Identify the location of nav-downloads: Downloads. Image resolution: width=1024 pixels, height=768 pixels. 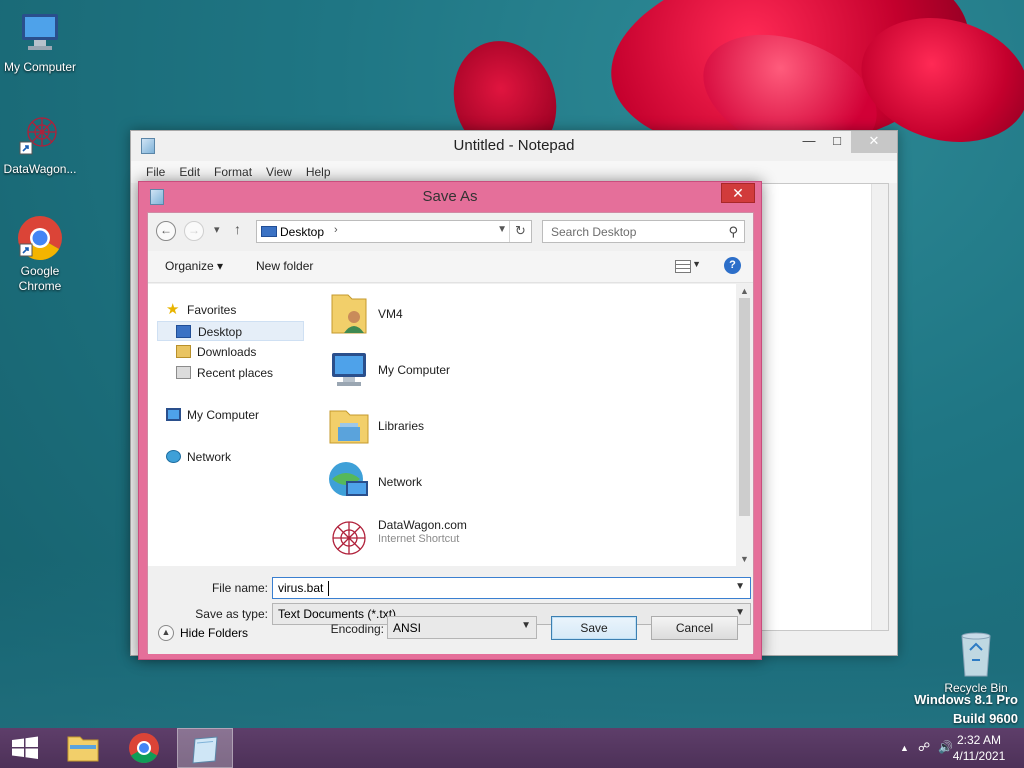
(226, 352).